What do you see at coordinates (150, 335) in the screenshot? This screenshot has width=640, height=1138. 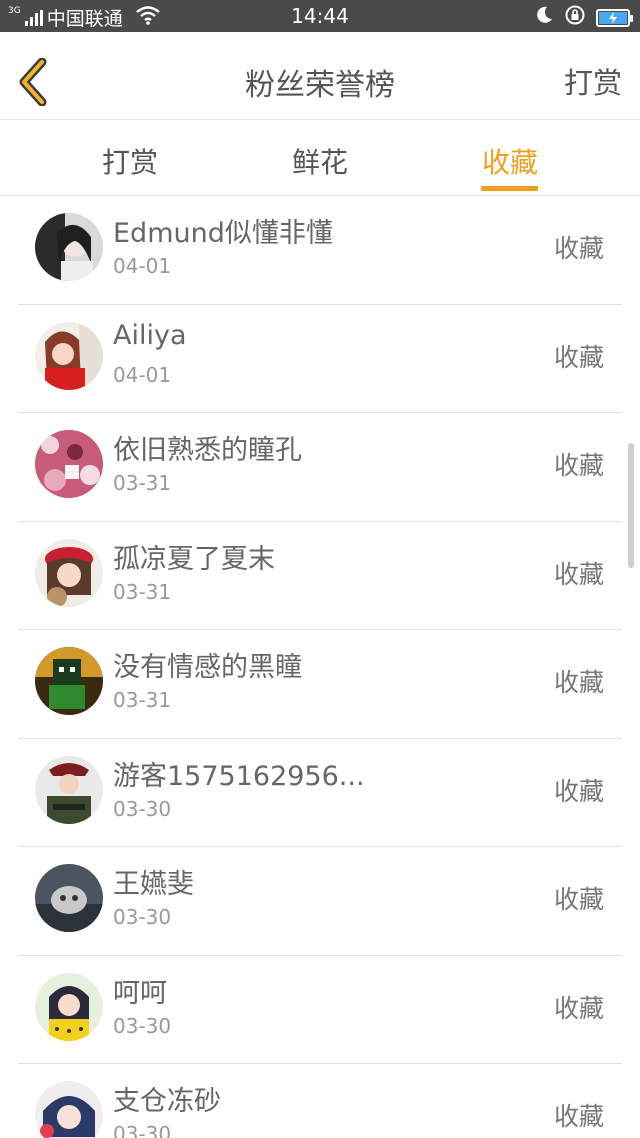 I see `user-name: Ailiya` at bounding box center [150, 335].